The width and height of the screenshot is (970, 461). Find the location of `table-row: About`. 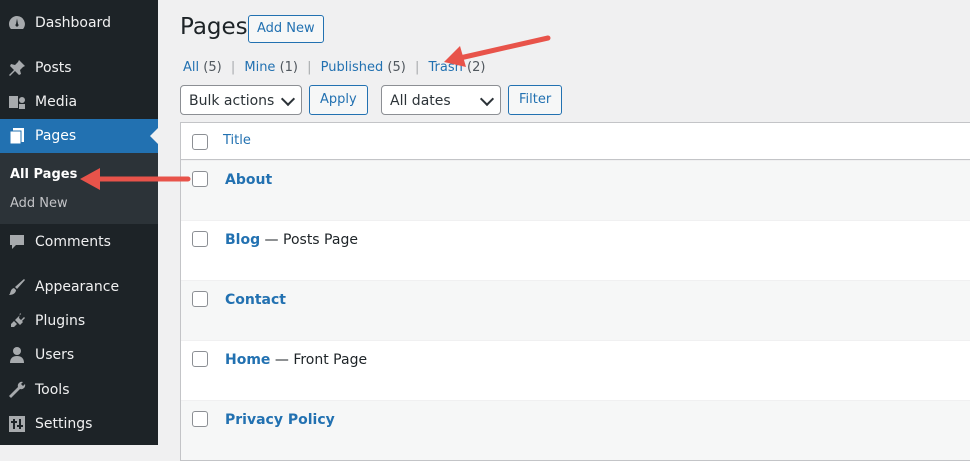

table-row: About is located at coordinates (575, 190).